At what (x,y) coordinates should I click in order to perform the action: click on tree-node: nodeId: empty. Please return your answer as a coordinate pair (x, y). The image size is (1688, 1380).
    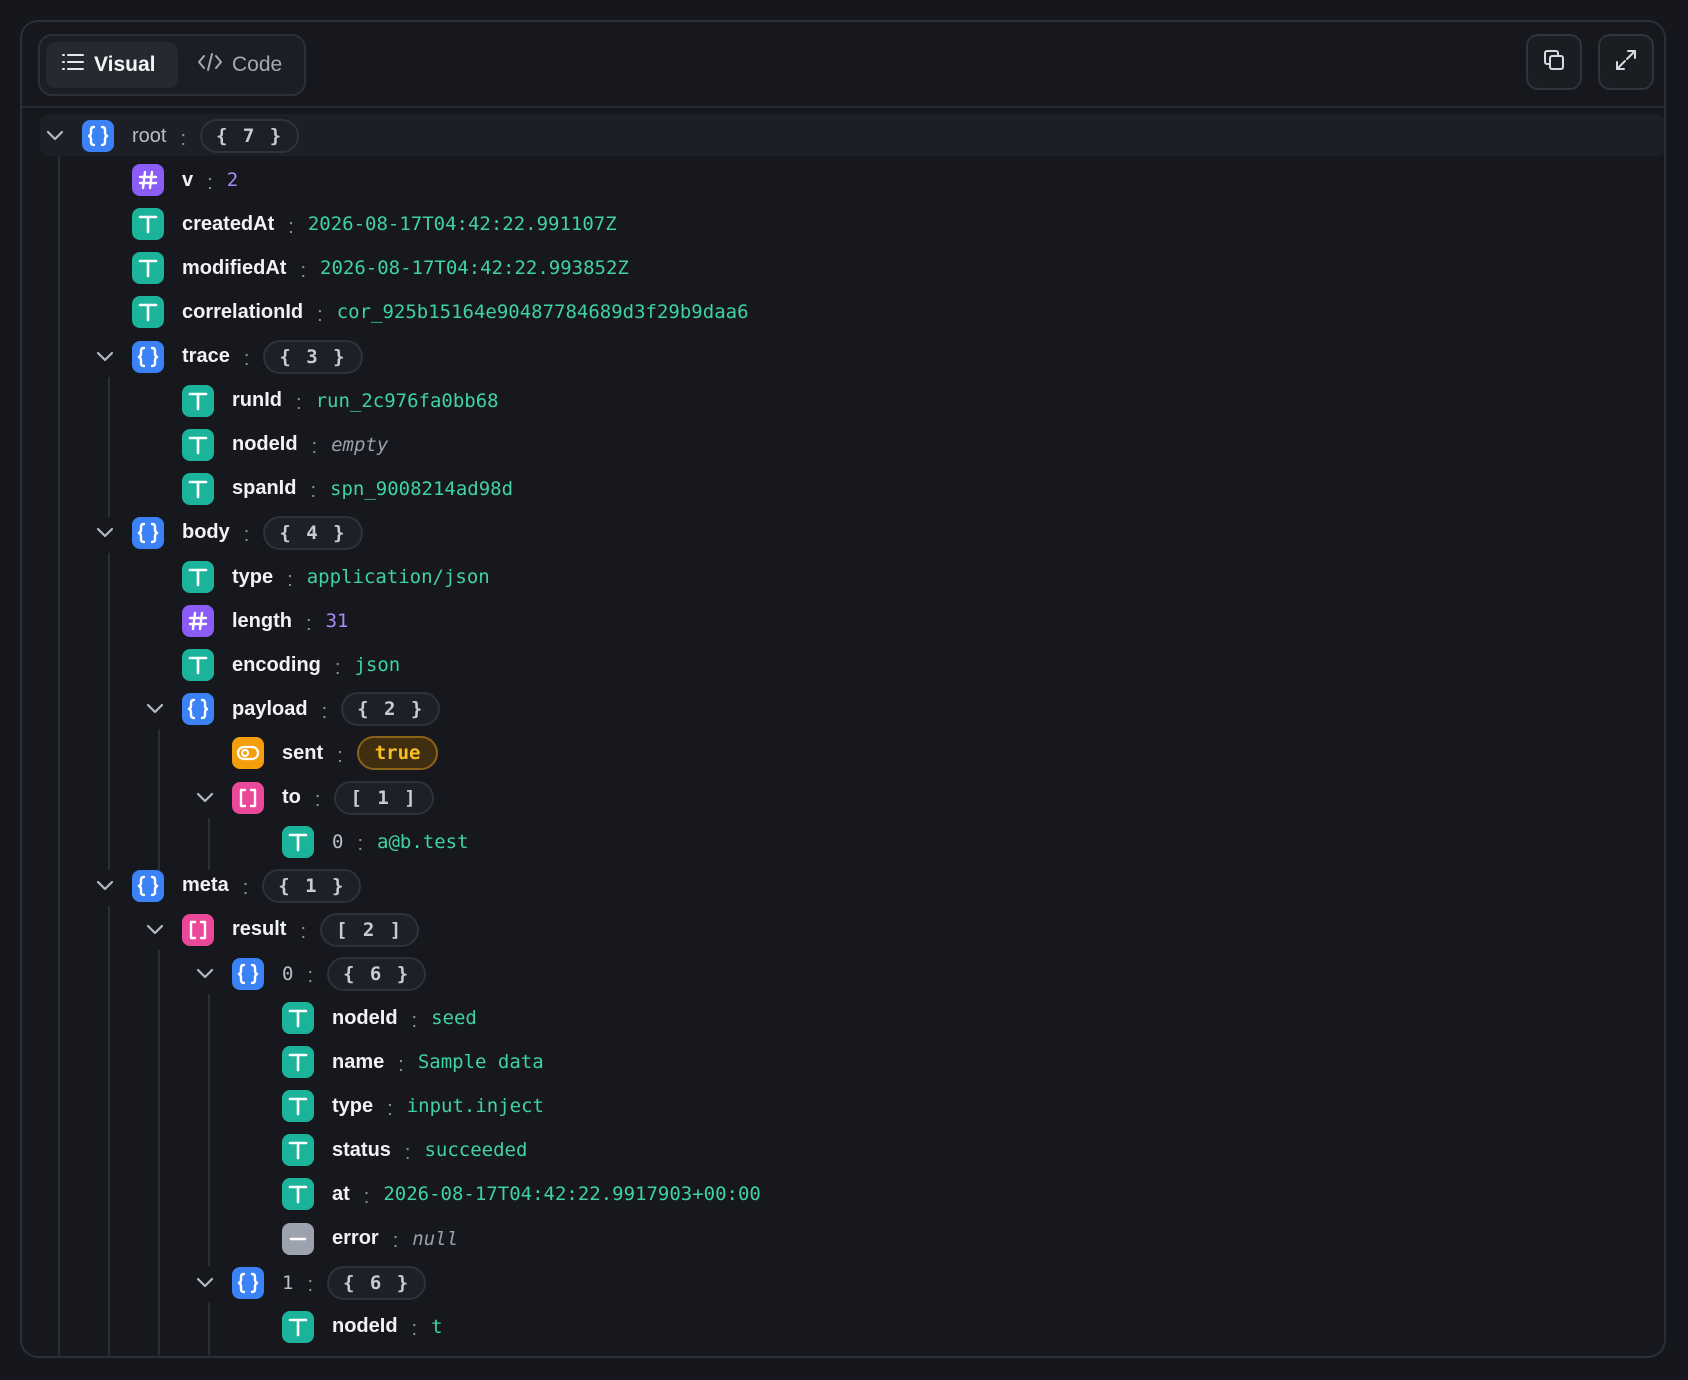
    Looking at the image, I should click on (285, 445).